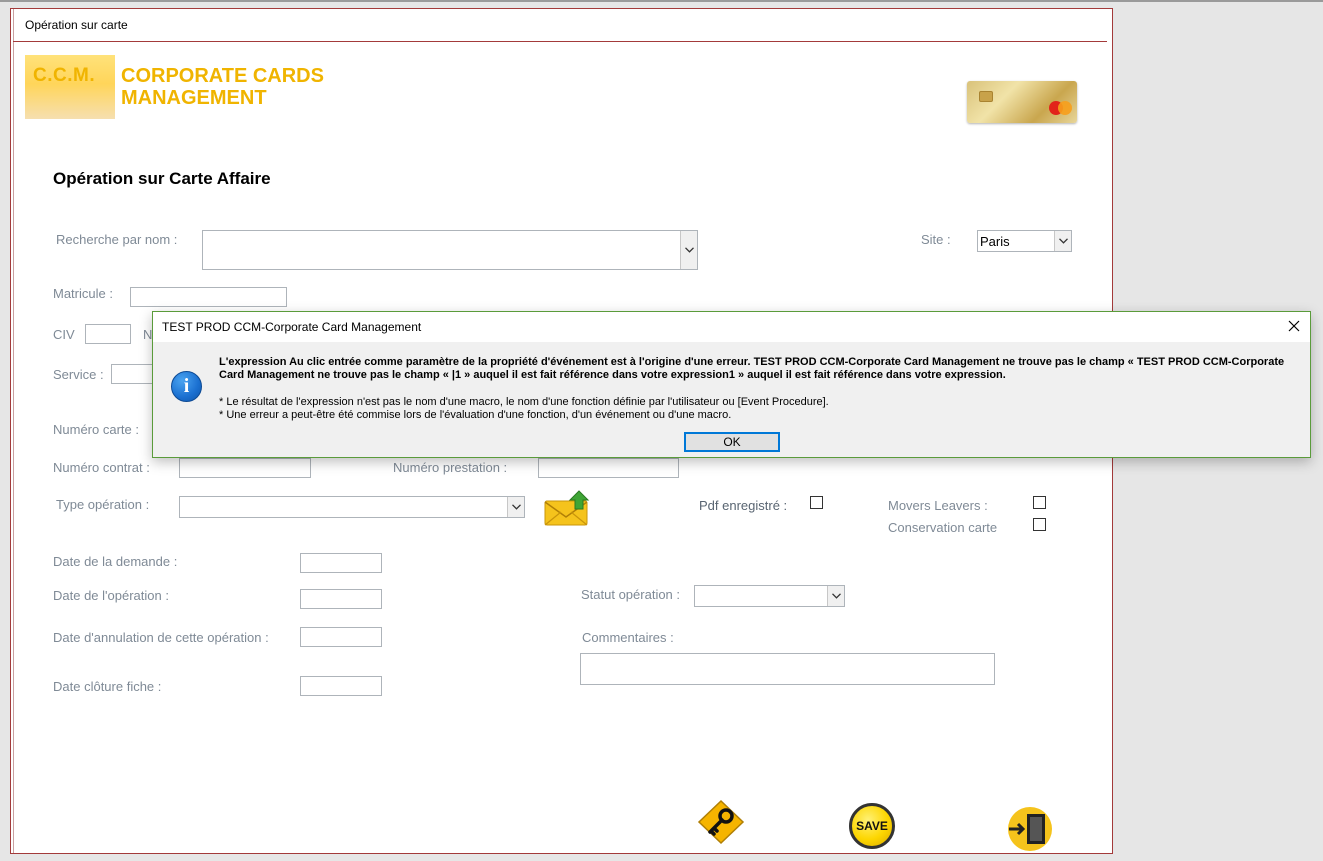 This screenshot has height=861, width=1323. Describe the element at coordinates (162, 178) in the screenshot. I see `page-title: Opération sur Carte Affaire` at that location.